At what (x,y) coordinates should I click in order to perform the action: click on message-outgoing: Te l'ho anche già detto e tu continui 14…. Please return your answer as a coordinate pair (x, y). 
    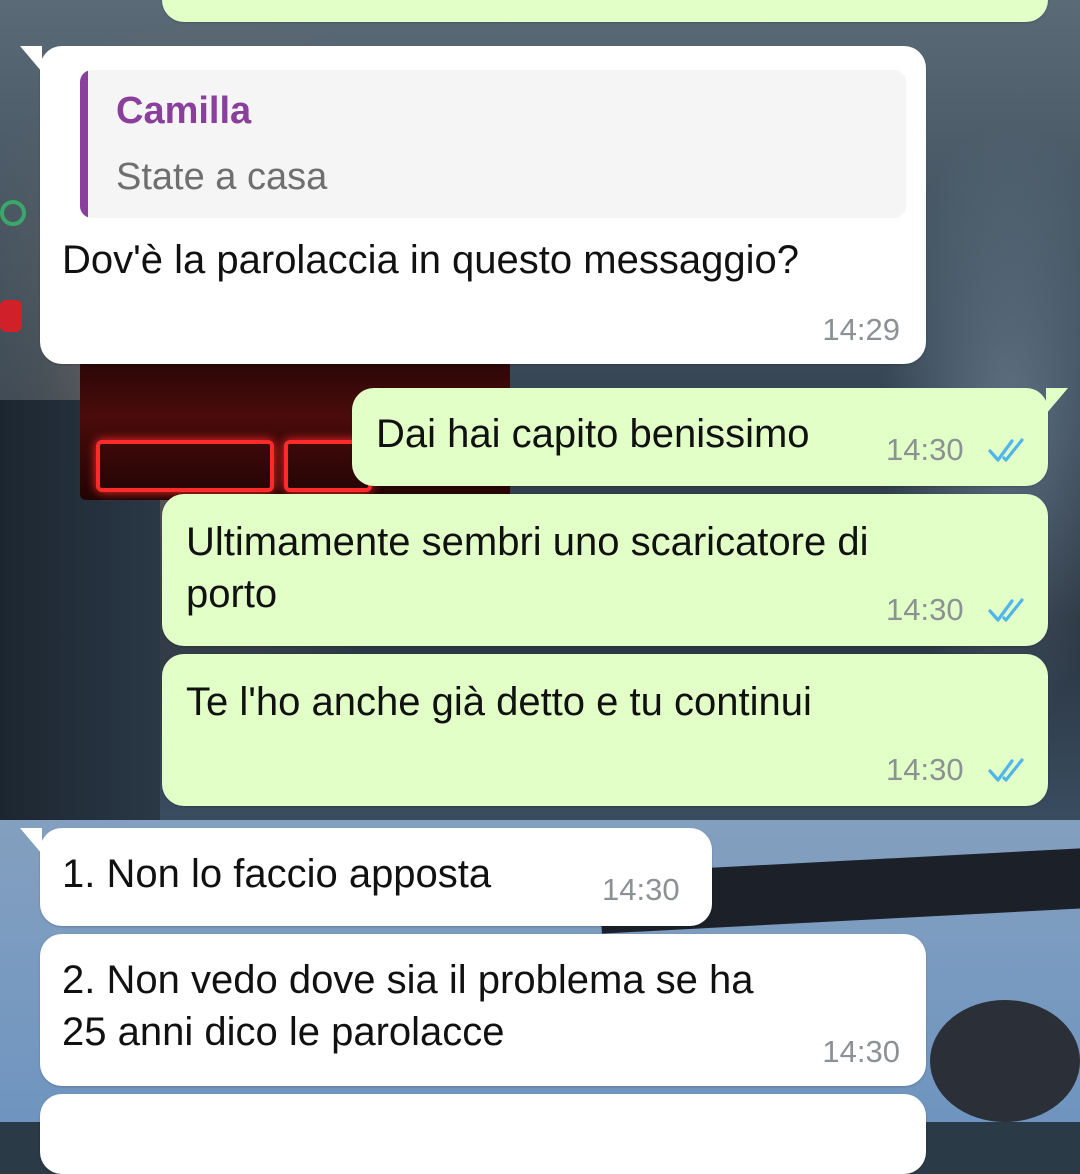
    Looking at the image, I should click on (605, 730).